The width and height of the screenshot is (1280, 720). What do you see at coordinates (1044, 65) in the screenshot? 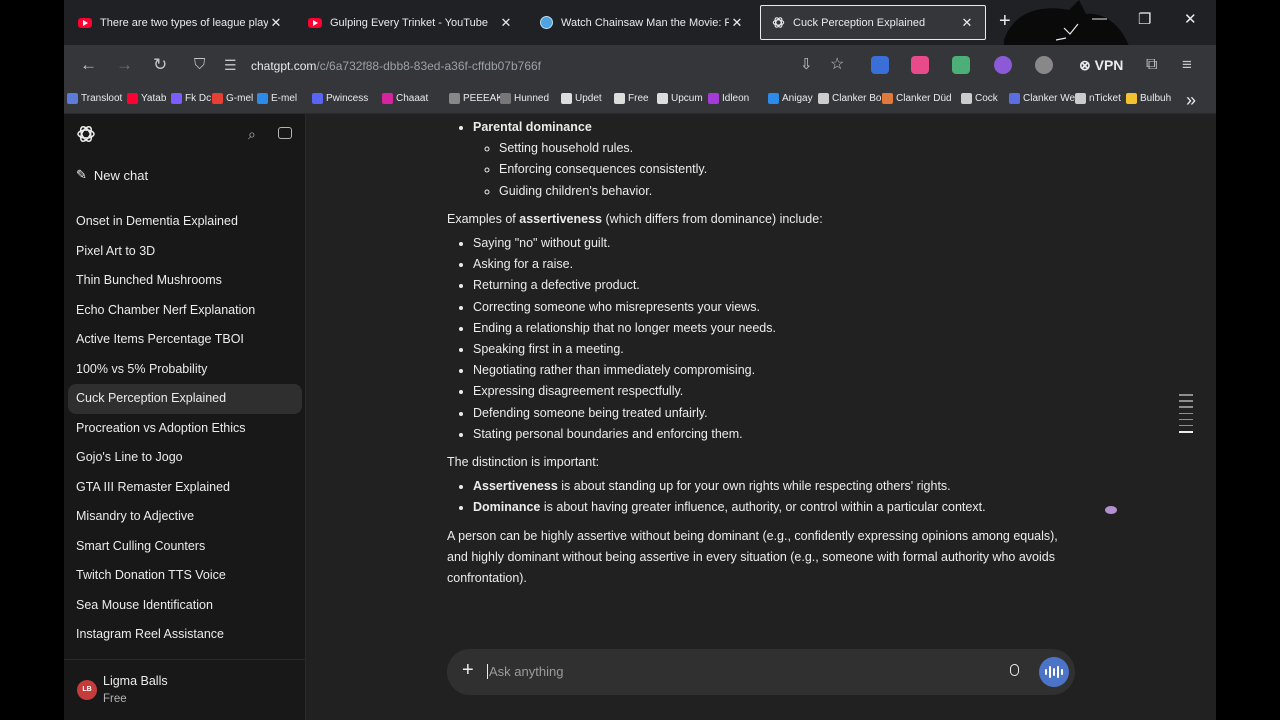
I see `glasses-extension-icon` at bounding box center [1044, 65].